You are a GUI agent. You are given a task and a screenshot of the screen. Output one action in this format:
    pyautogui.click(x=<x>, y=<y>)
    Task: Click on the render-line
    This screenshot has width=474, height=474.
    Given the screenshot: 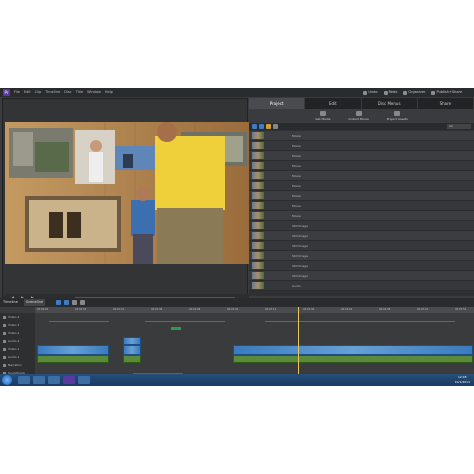 What is the action you would take?
    pyautogui.click(x=360, y=321)
    